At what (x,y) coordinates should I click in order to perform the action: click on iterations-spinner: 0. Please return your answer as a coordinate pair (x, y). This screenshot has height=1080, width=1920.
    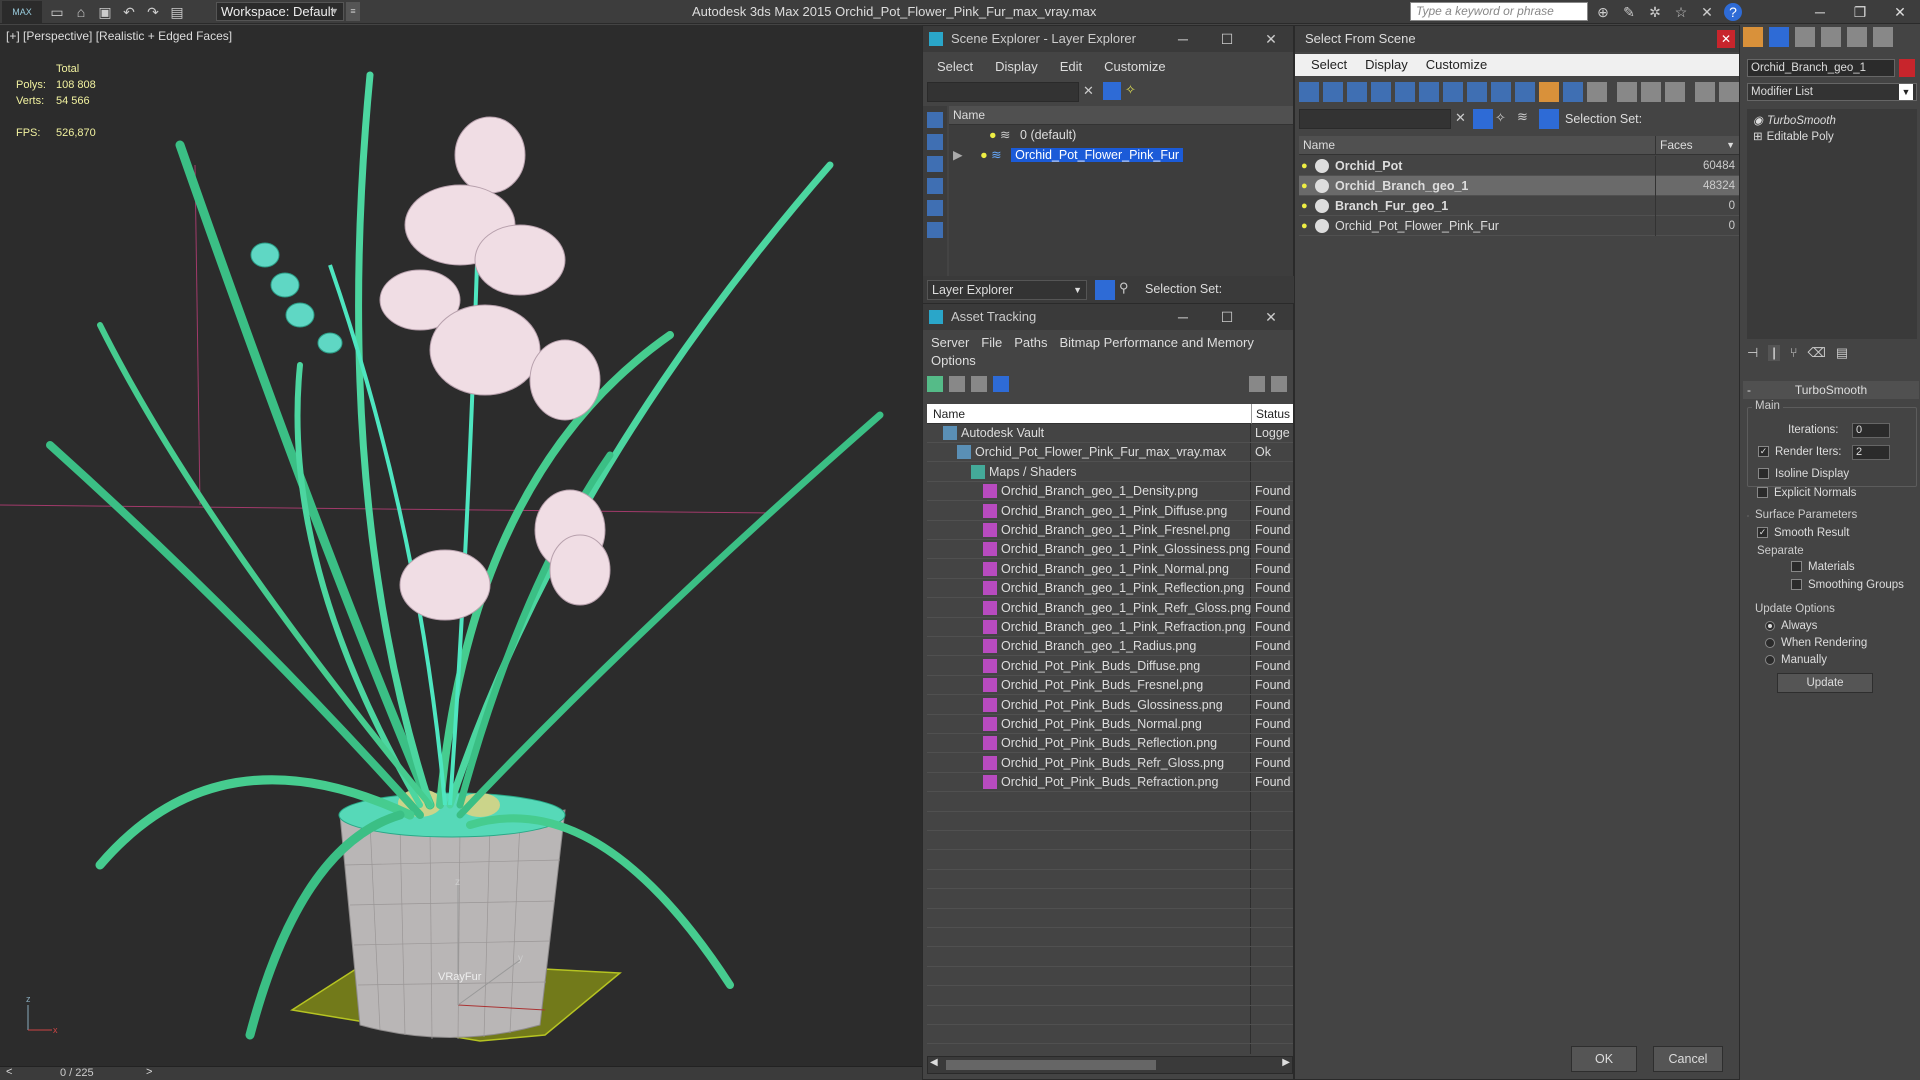
    Looking at the image, I should click on (1871, 430).